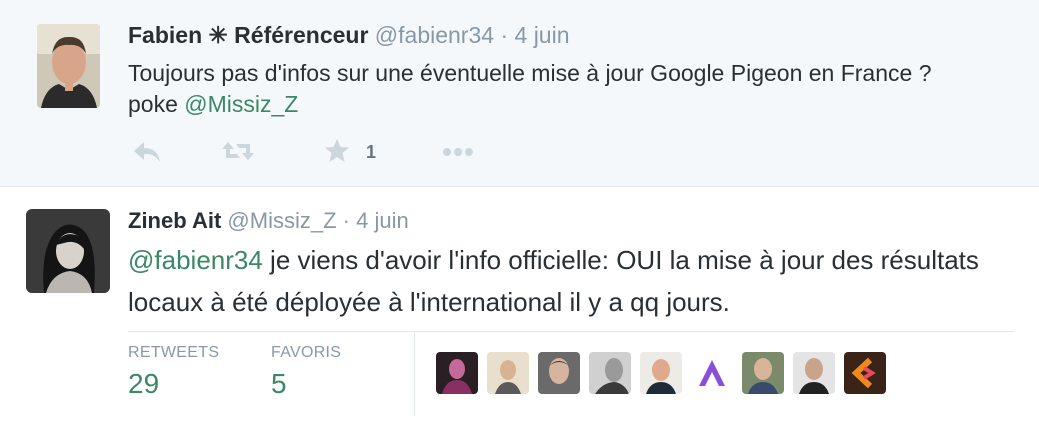  Describe the element at coordinates (68, 66) in the screenshot. I see `avatar-fabien` at that location.